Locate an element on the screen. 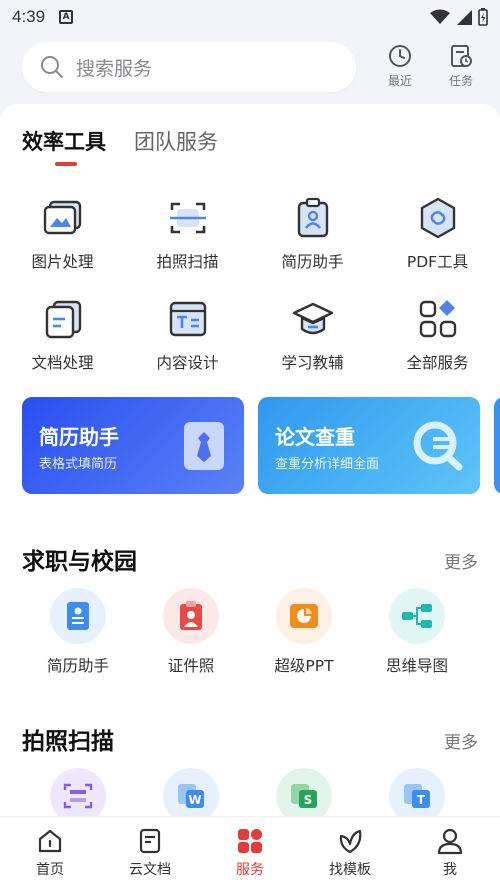 This screenshot has width=500, height=888. search-icon is located at coordinates (52, 67).